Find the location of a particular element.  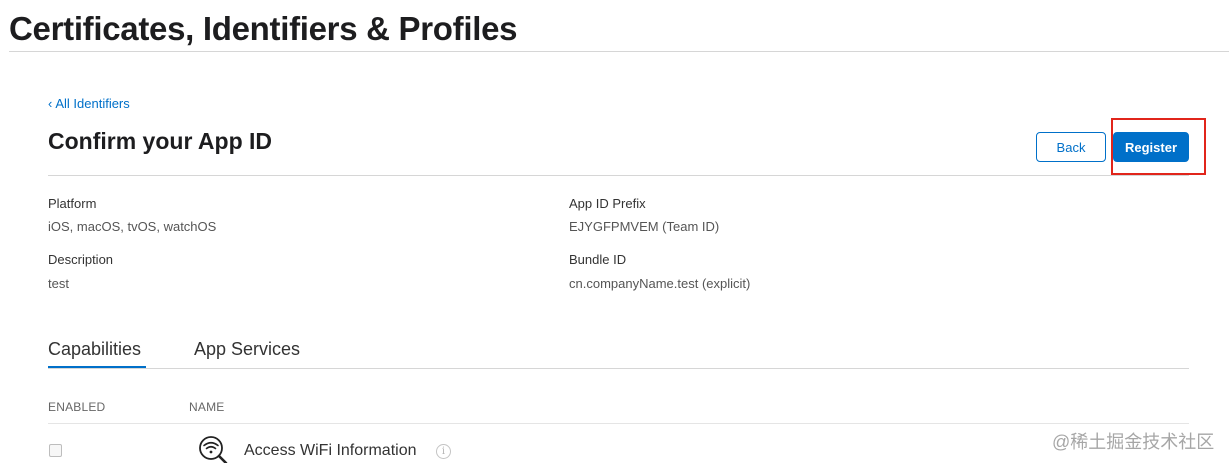

tab-capabilities: Capabilities is located at coordinates (94, 349).